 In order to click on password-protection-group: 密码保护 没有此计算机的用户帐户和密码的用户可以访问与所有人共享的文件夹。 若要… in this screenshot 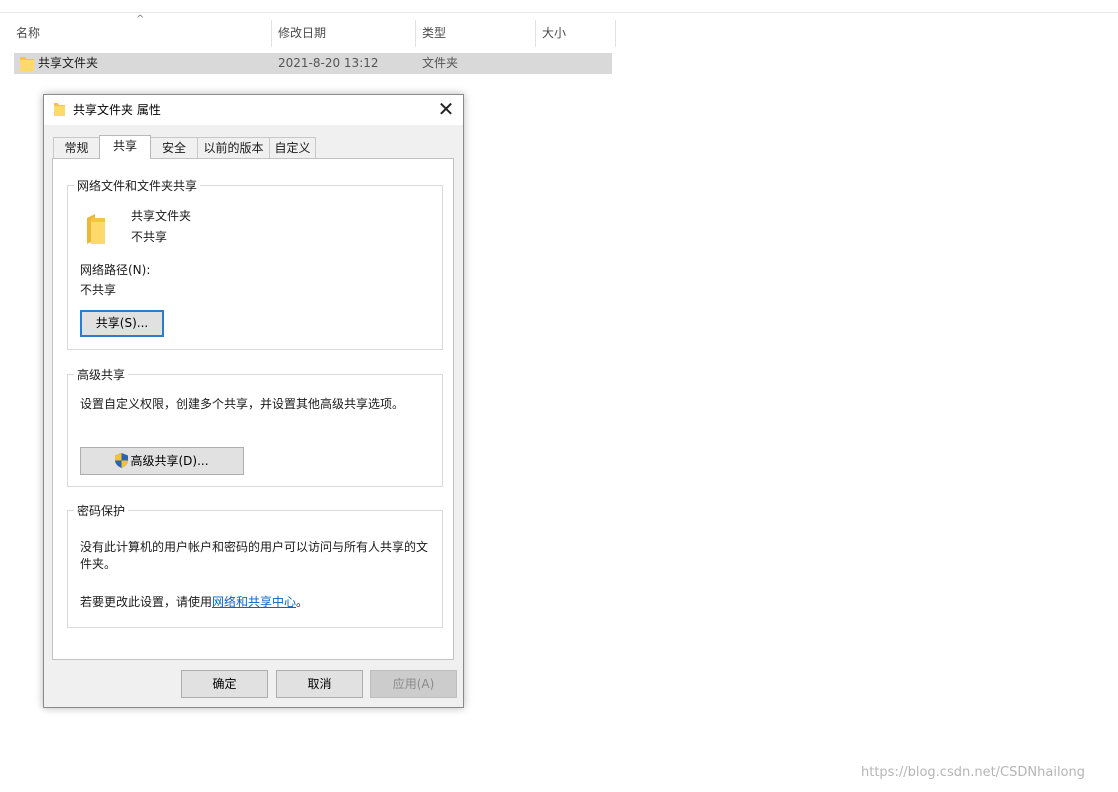, I will do `click(255, 565)`.